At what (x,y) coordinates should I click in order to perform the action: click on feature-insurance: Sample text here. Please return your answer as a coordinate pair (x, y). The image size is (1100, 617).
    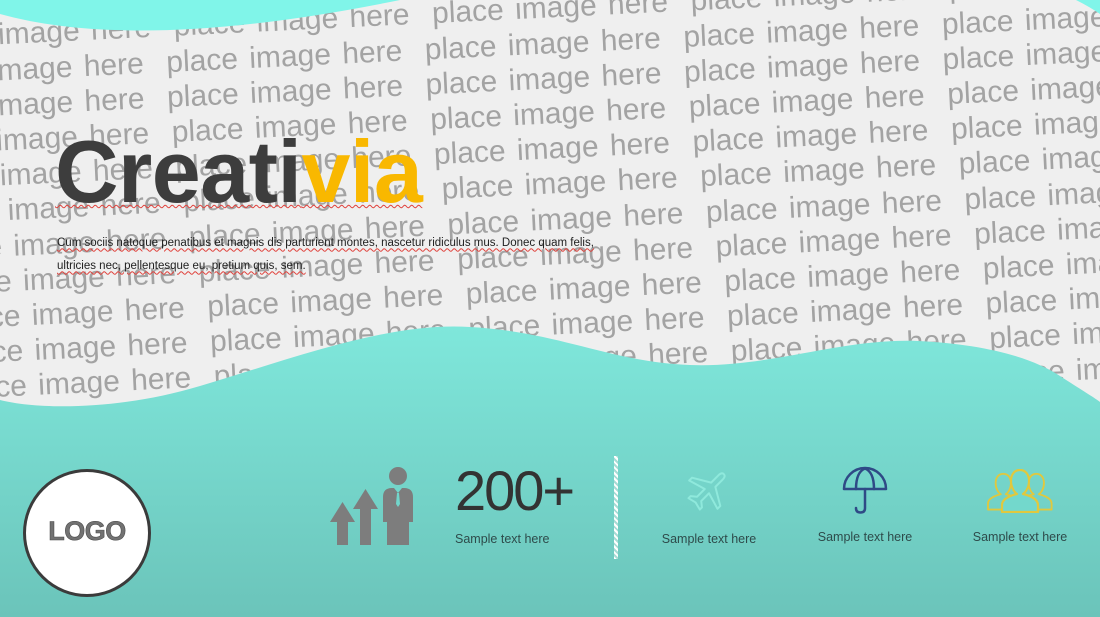
    Looking at the image, I should click on (865, 505).